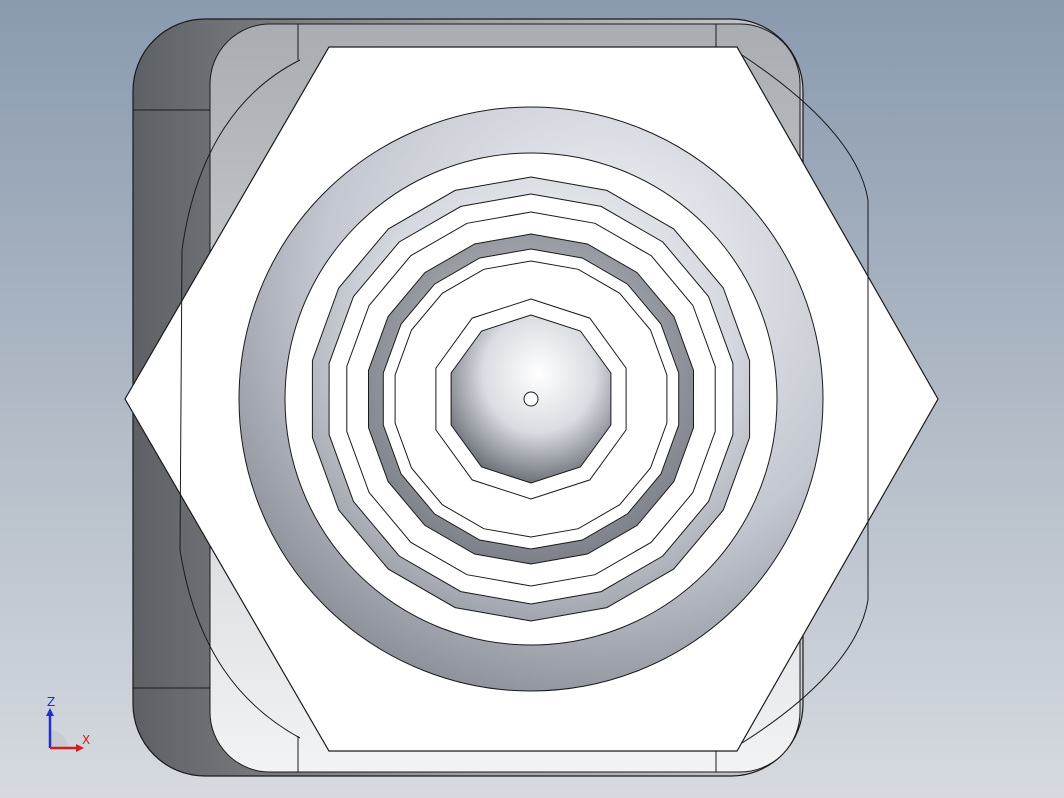 This screenshot has width=1064, height=798. I want to click on center-point, so click(531, 399).